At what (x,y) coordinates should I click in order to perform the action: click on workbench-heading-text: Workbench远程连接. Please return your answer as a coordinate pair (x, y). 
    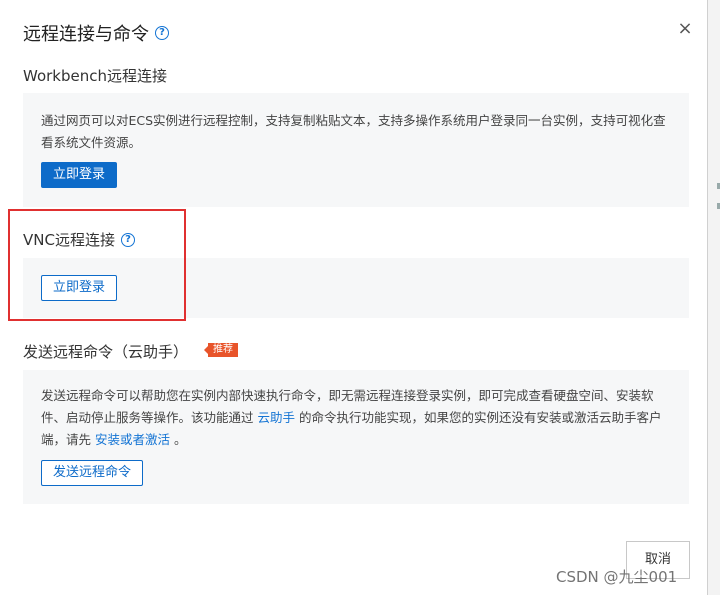
    Looking at the image, I should click on (95, 76).